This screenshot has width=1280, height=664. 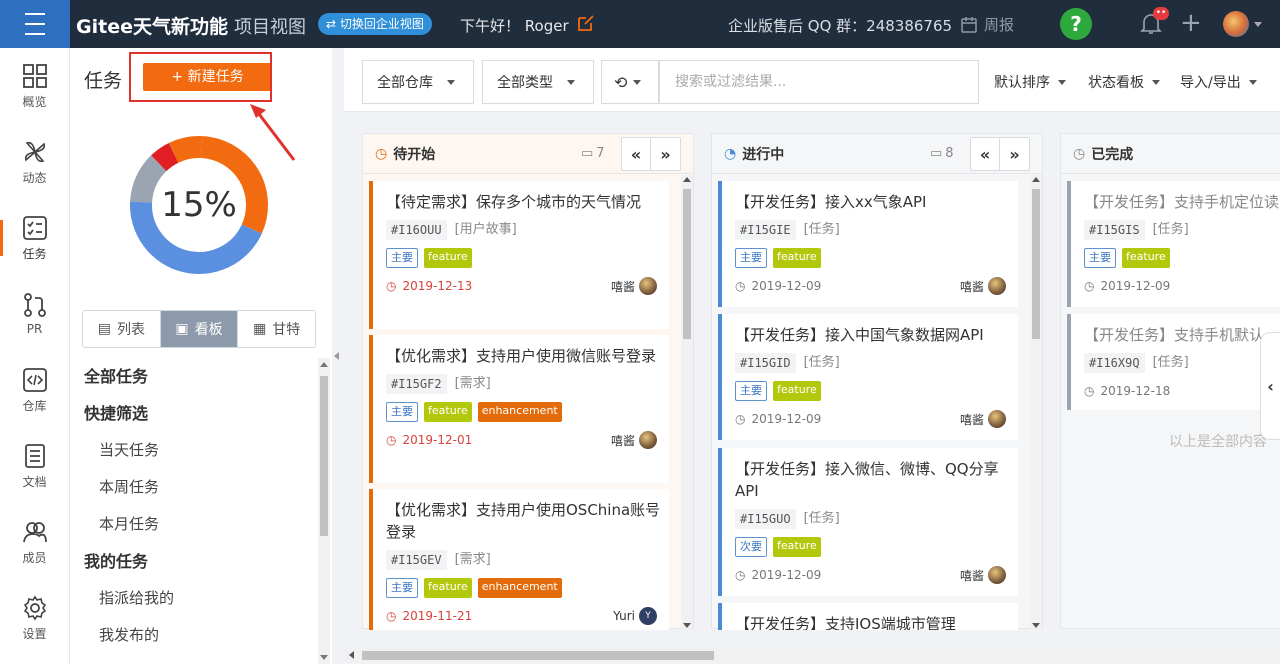 I want to click on pull-request-icon, so click(x=34, y=305).